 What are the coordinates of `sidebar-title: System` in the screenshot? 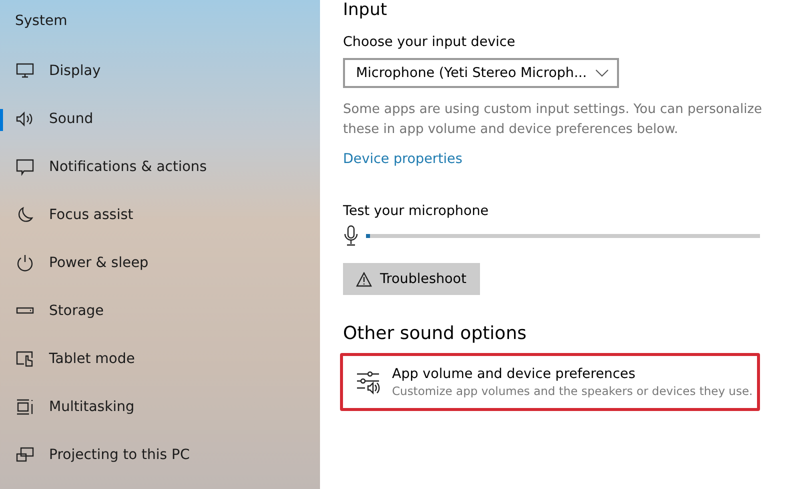 It's located at (41, 22).